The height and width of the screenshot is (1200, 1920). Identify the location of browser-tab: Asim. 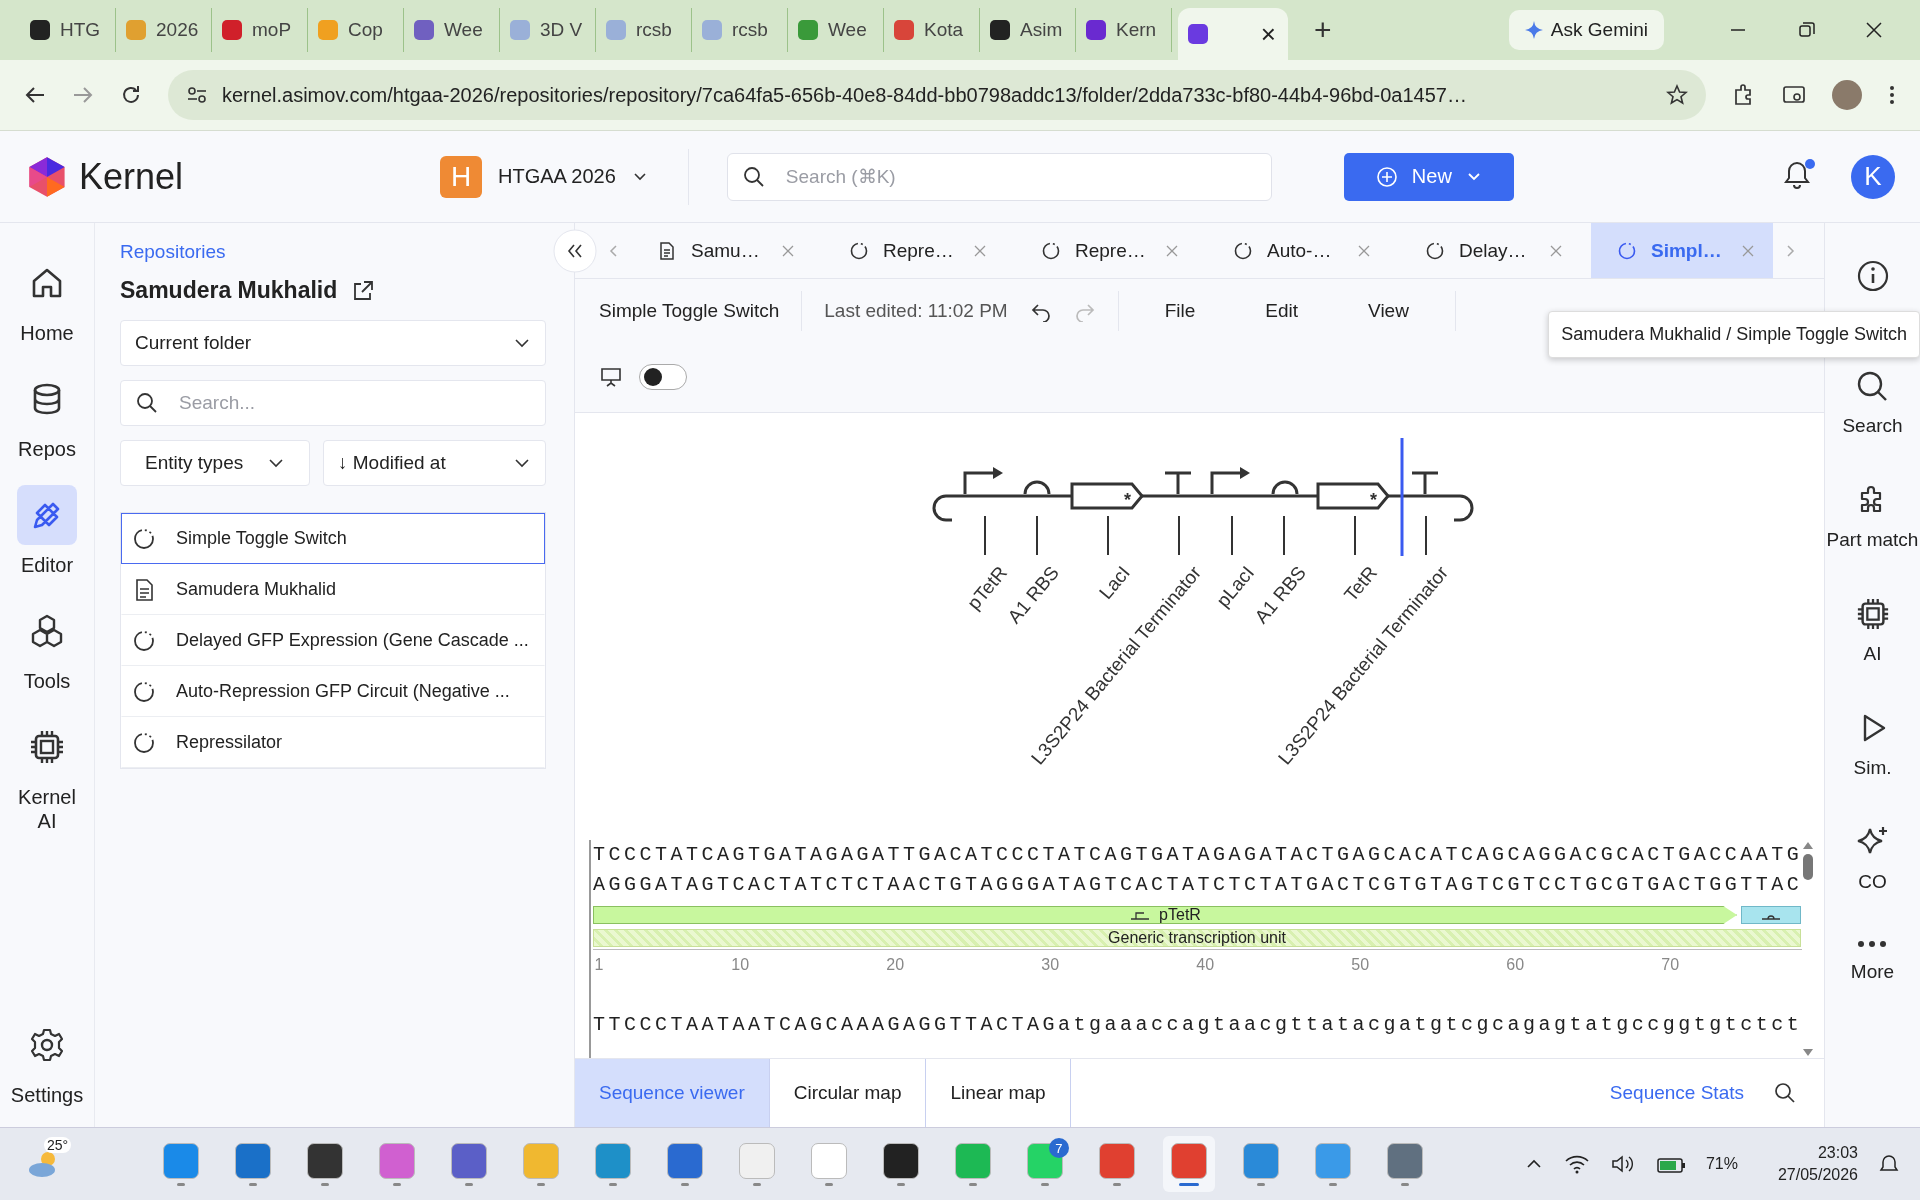
(1028, 30).